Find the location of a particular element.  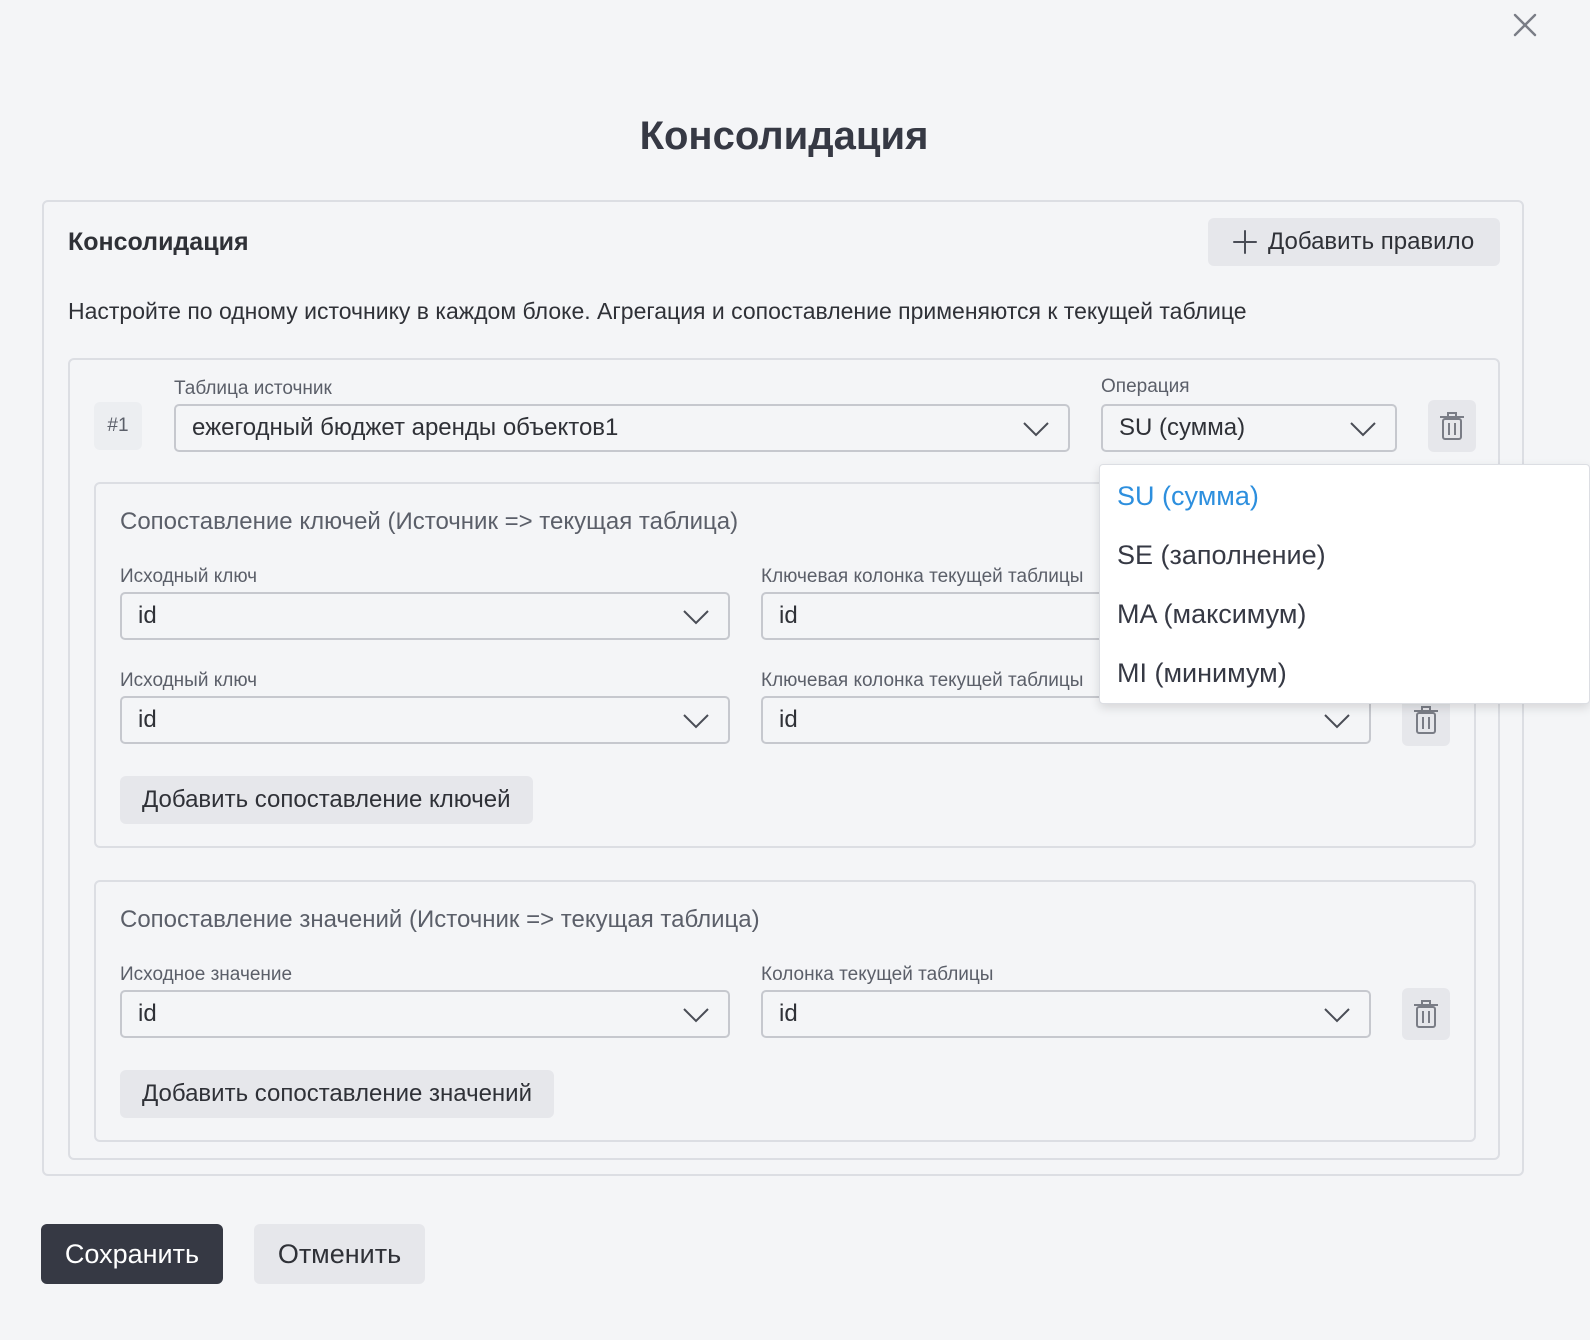

add-value-mapping-button: Добавить сопоставление значений is located at coordinates (337, 1094).